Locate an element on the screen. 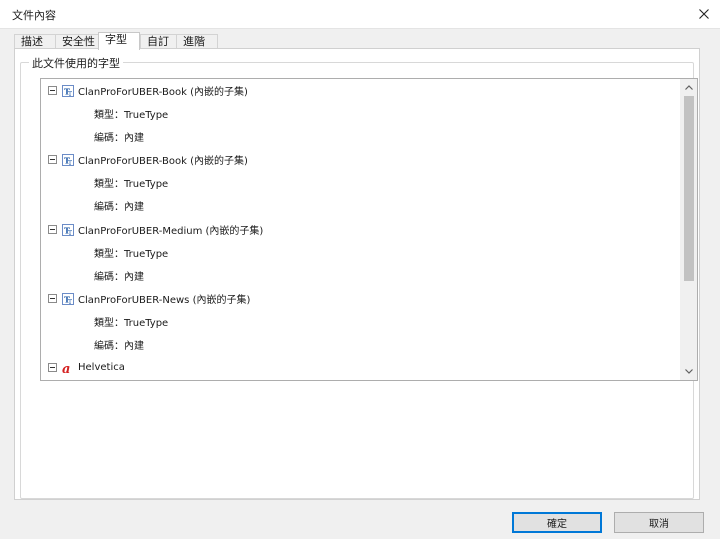 Image resolution: width=720 pixels, height=539 pixels. close-icon is located at coordinates (704, 14).